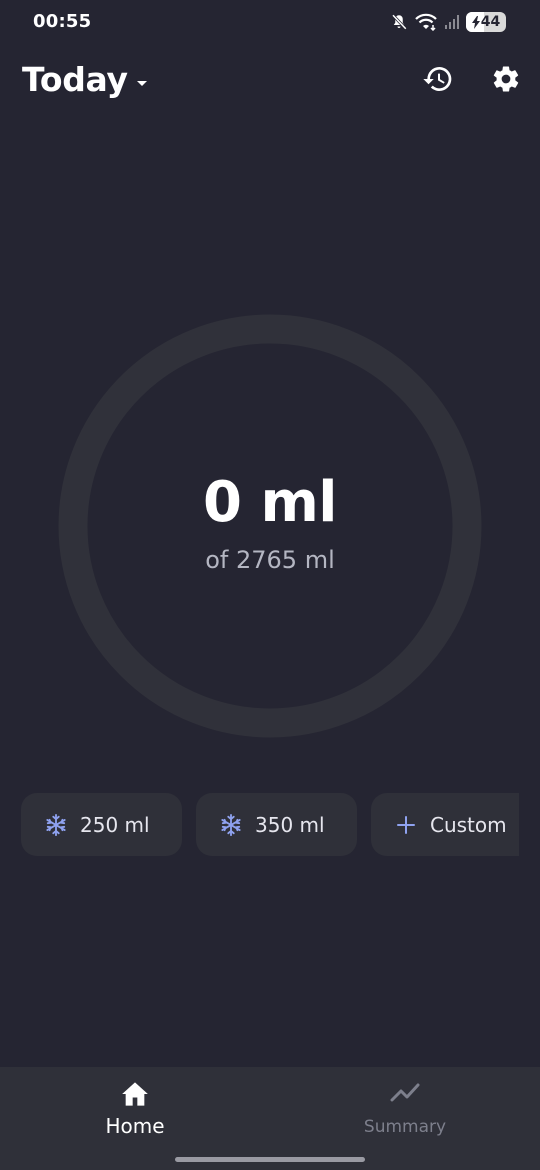 The height and width of the screenshot is (1170, 540). I want to click on history-icon, so click(438, 81).